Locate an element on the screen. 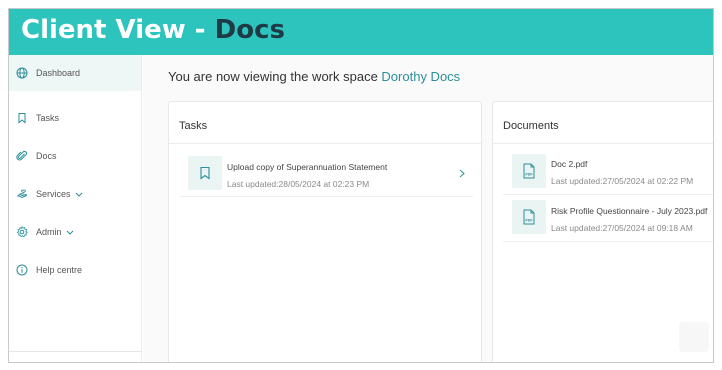  sidebar-item-admin: Admin is located at coordinates (75, 232).